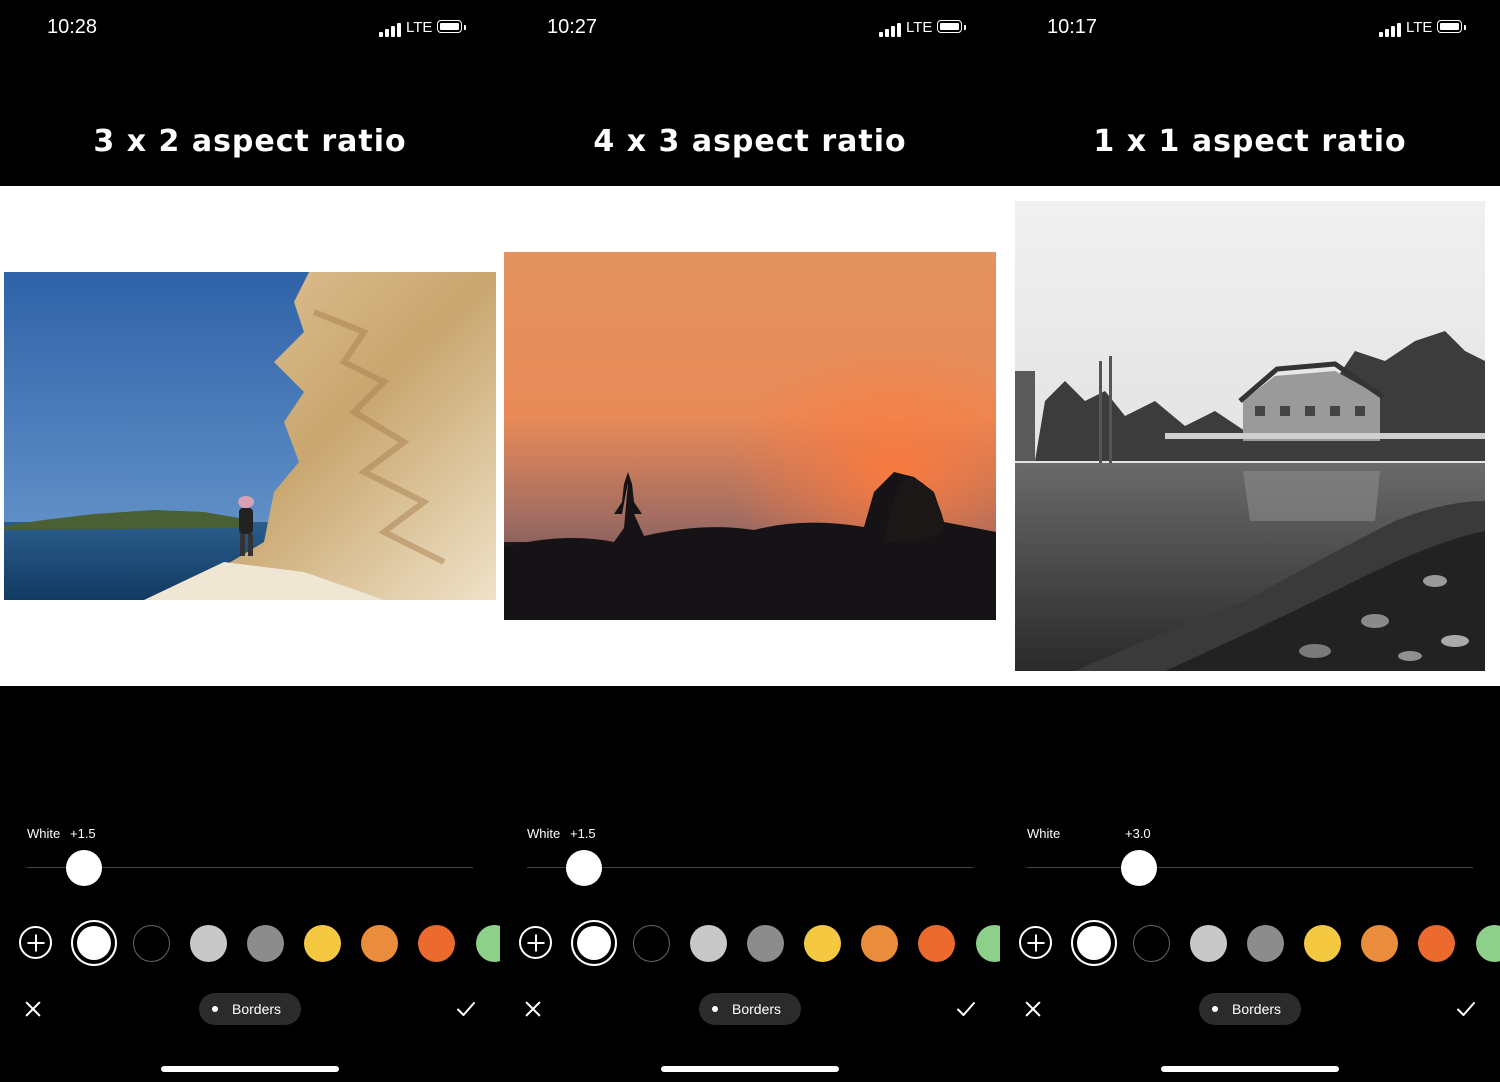 The height and width of the screenshot is (1082, 1500). What do you see at coordinates (250, 141) in the screenshot?
I see `panel-title: 3 x 2 aspect ratio` at bounding box center [250, 141].